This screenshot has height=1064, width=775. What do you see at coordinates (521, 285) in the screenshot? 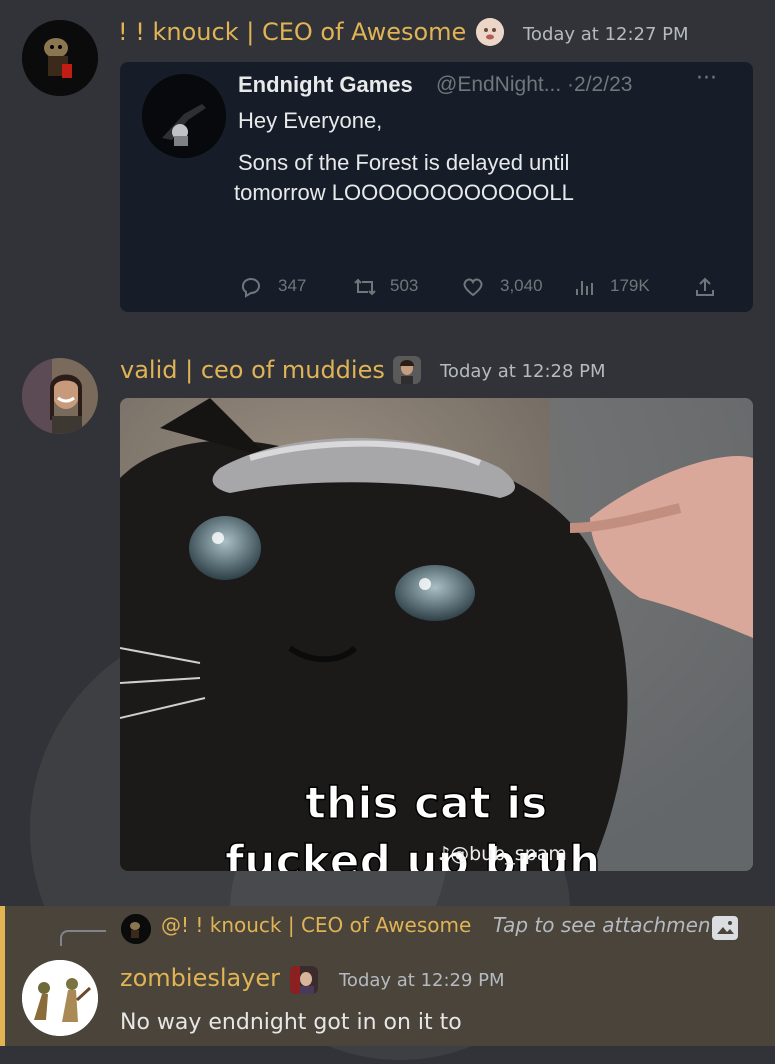
I see `like-count: 3,040` at bounding box center [521, 285].